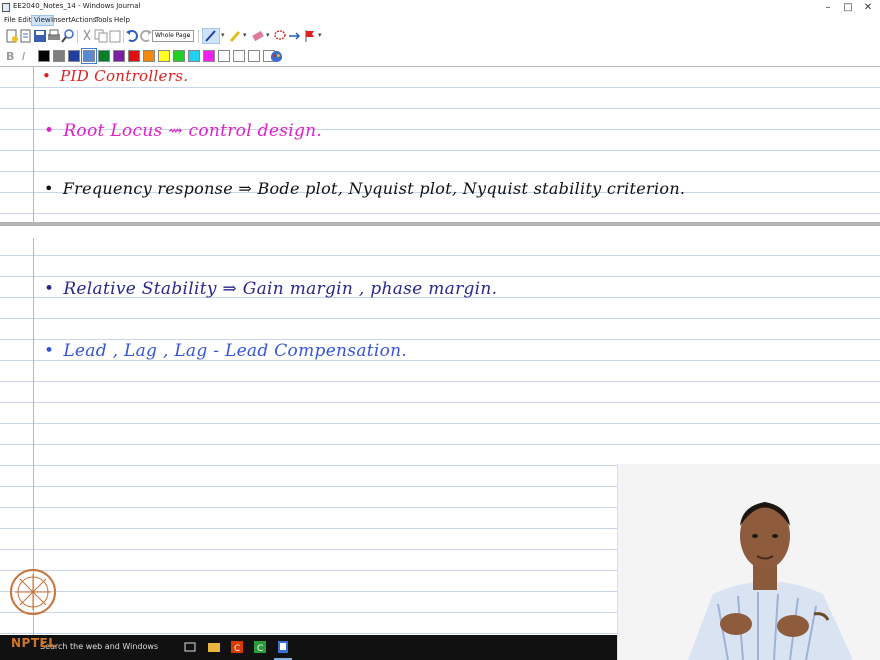 Image resolution: width=880 pixels, height=660 pixels. I want to click on menu-help: Help, so click(122, 20).